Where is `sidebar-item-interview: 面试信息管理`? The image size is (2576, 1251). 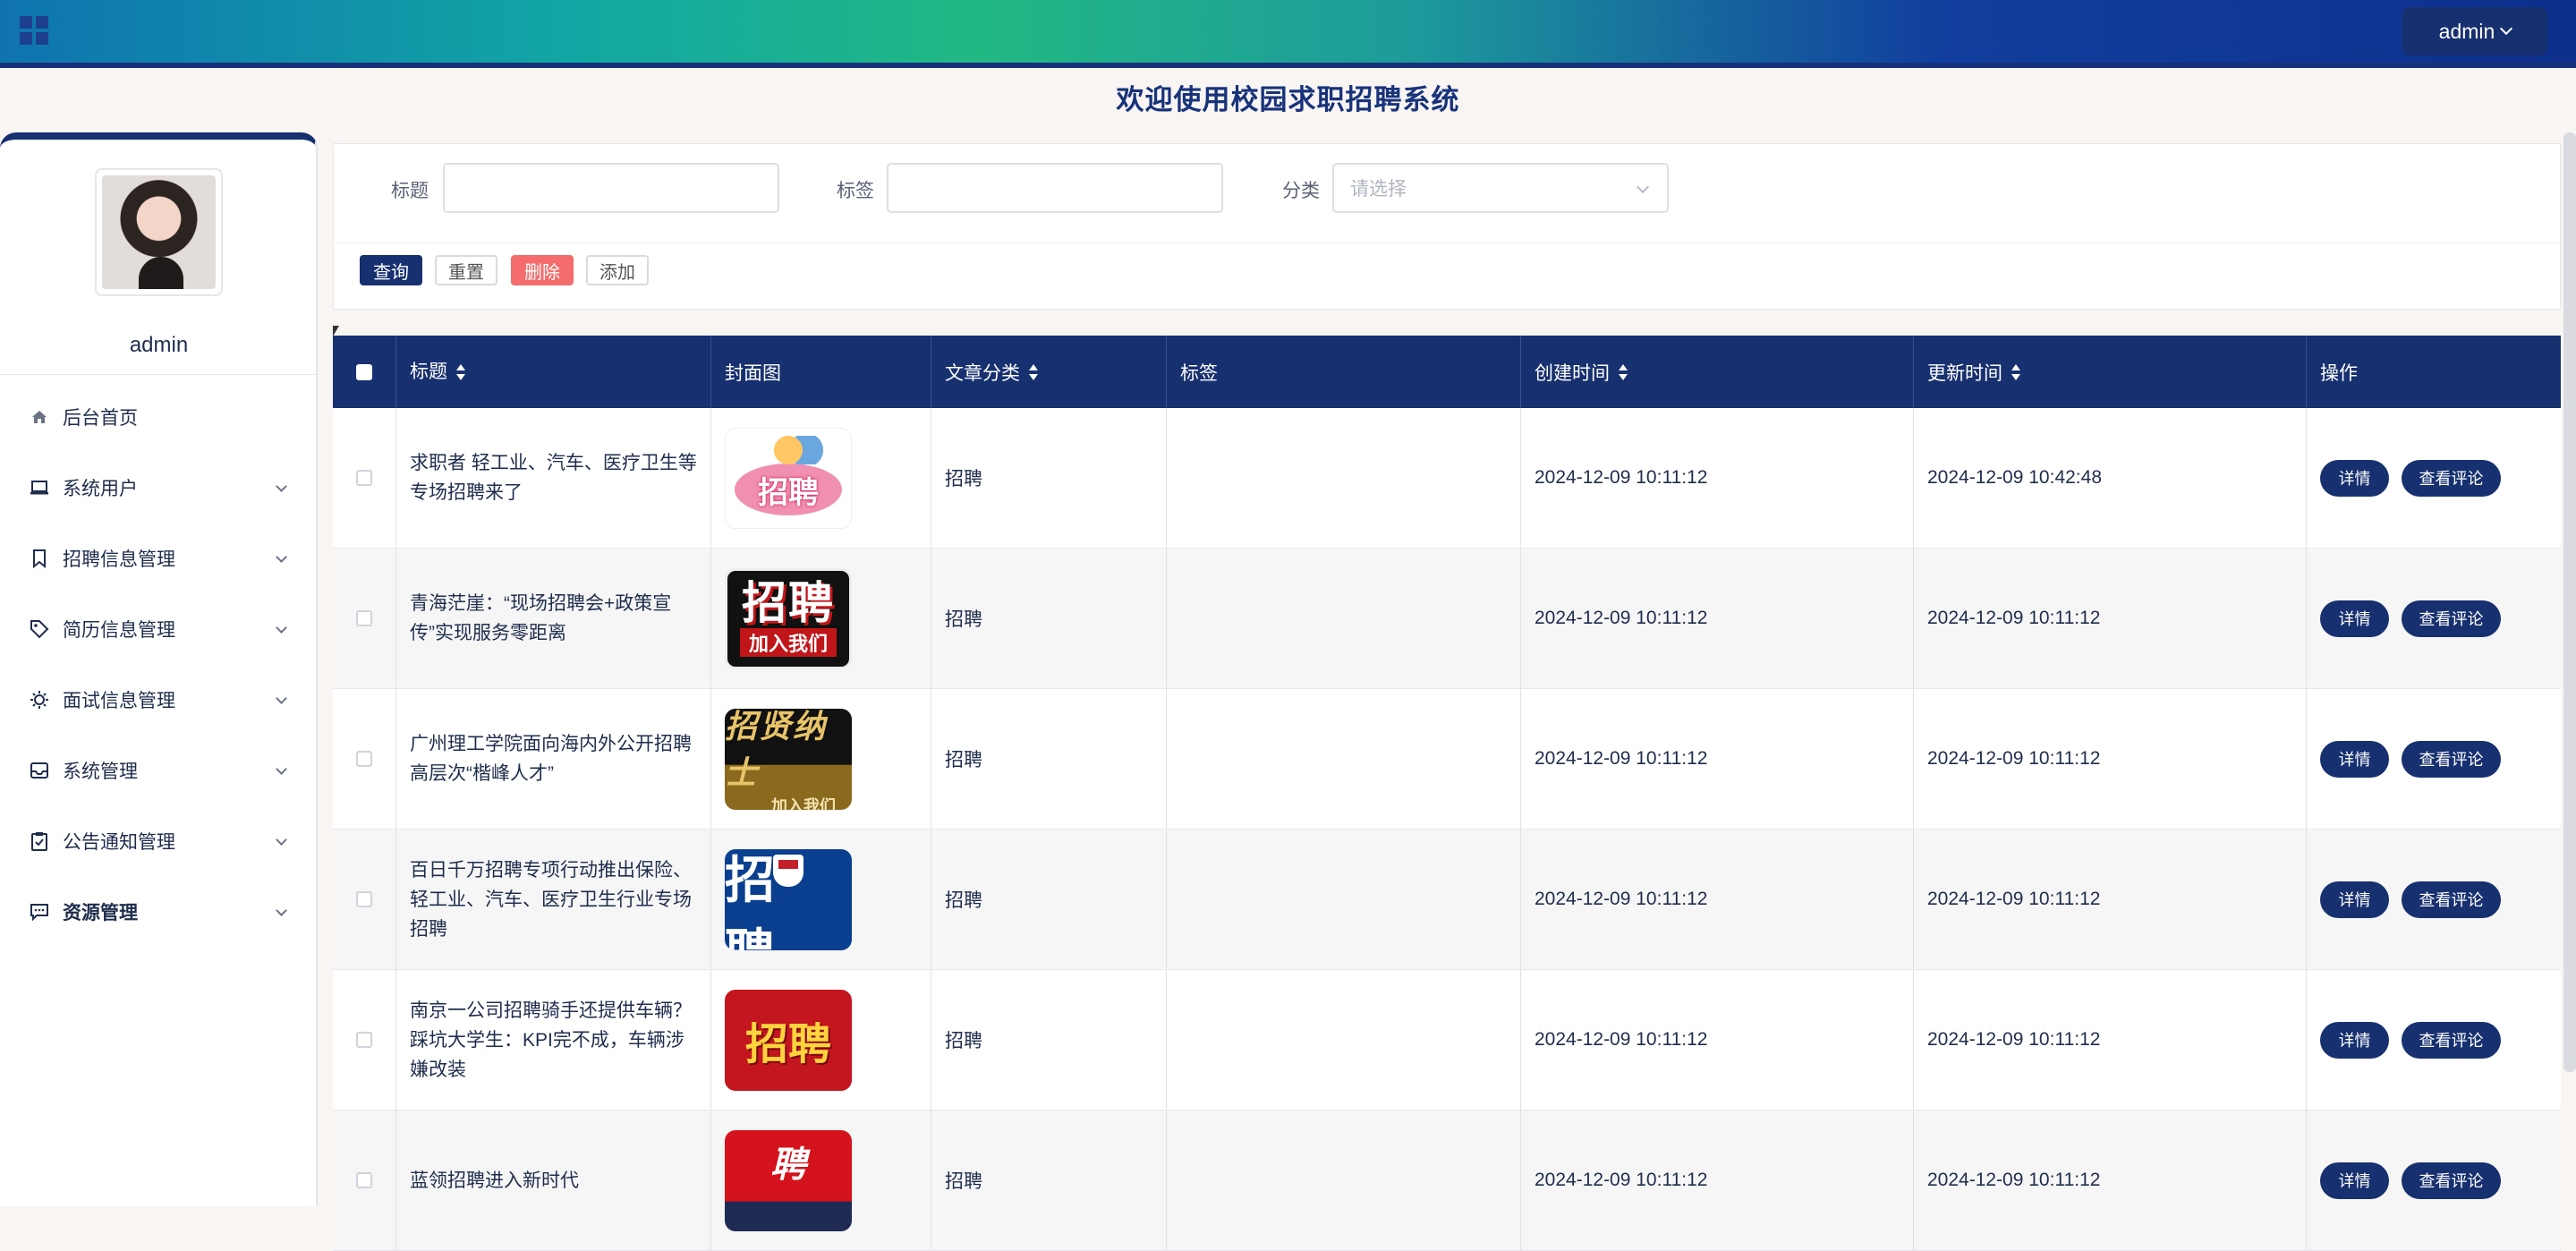
sidebar-item-interview: 面试信息管理 is located at coordinates (158, 699).